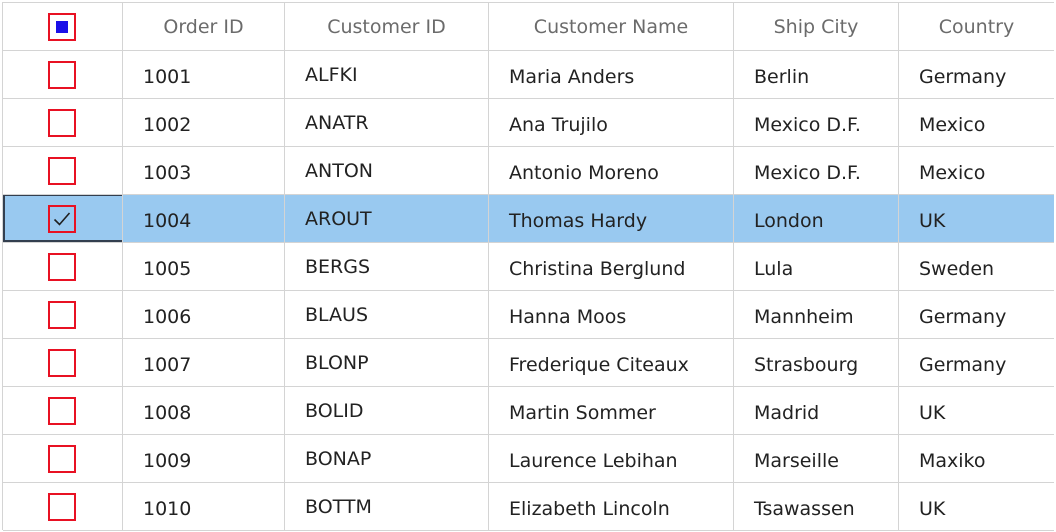 The image size is (1056, 532). I want to click on column-header-label: Order ID, so click(203, 27).